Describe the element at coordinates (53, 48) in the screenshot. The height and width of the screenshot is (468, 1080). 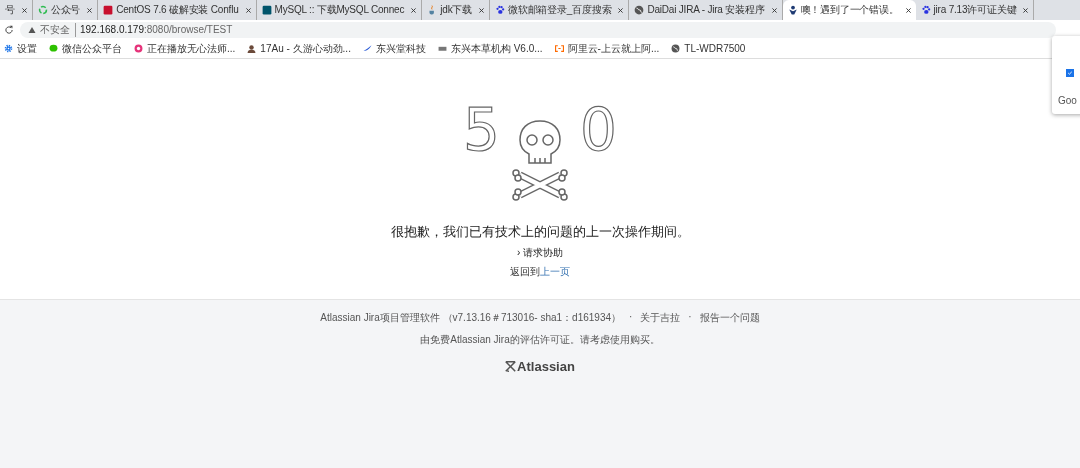
I see `chat-icon` at that location.